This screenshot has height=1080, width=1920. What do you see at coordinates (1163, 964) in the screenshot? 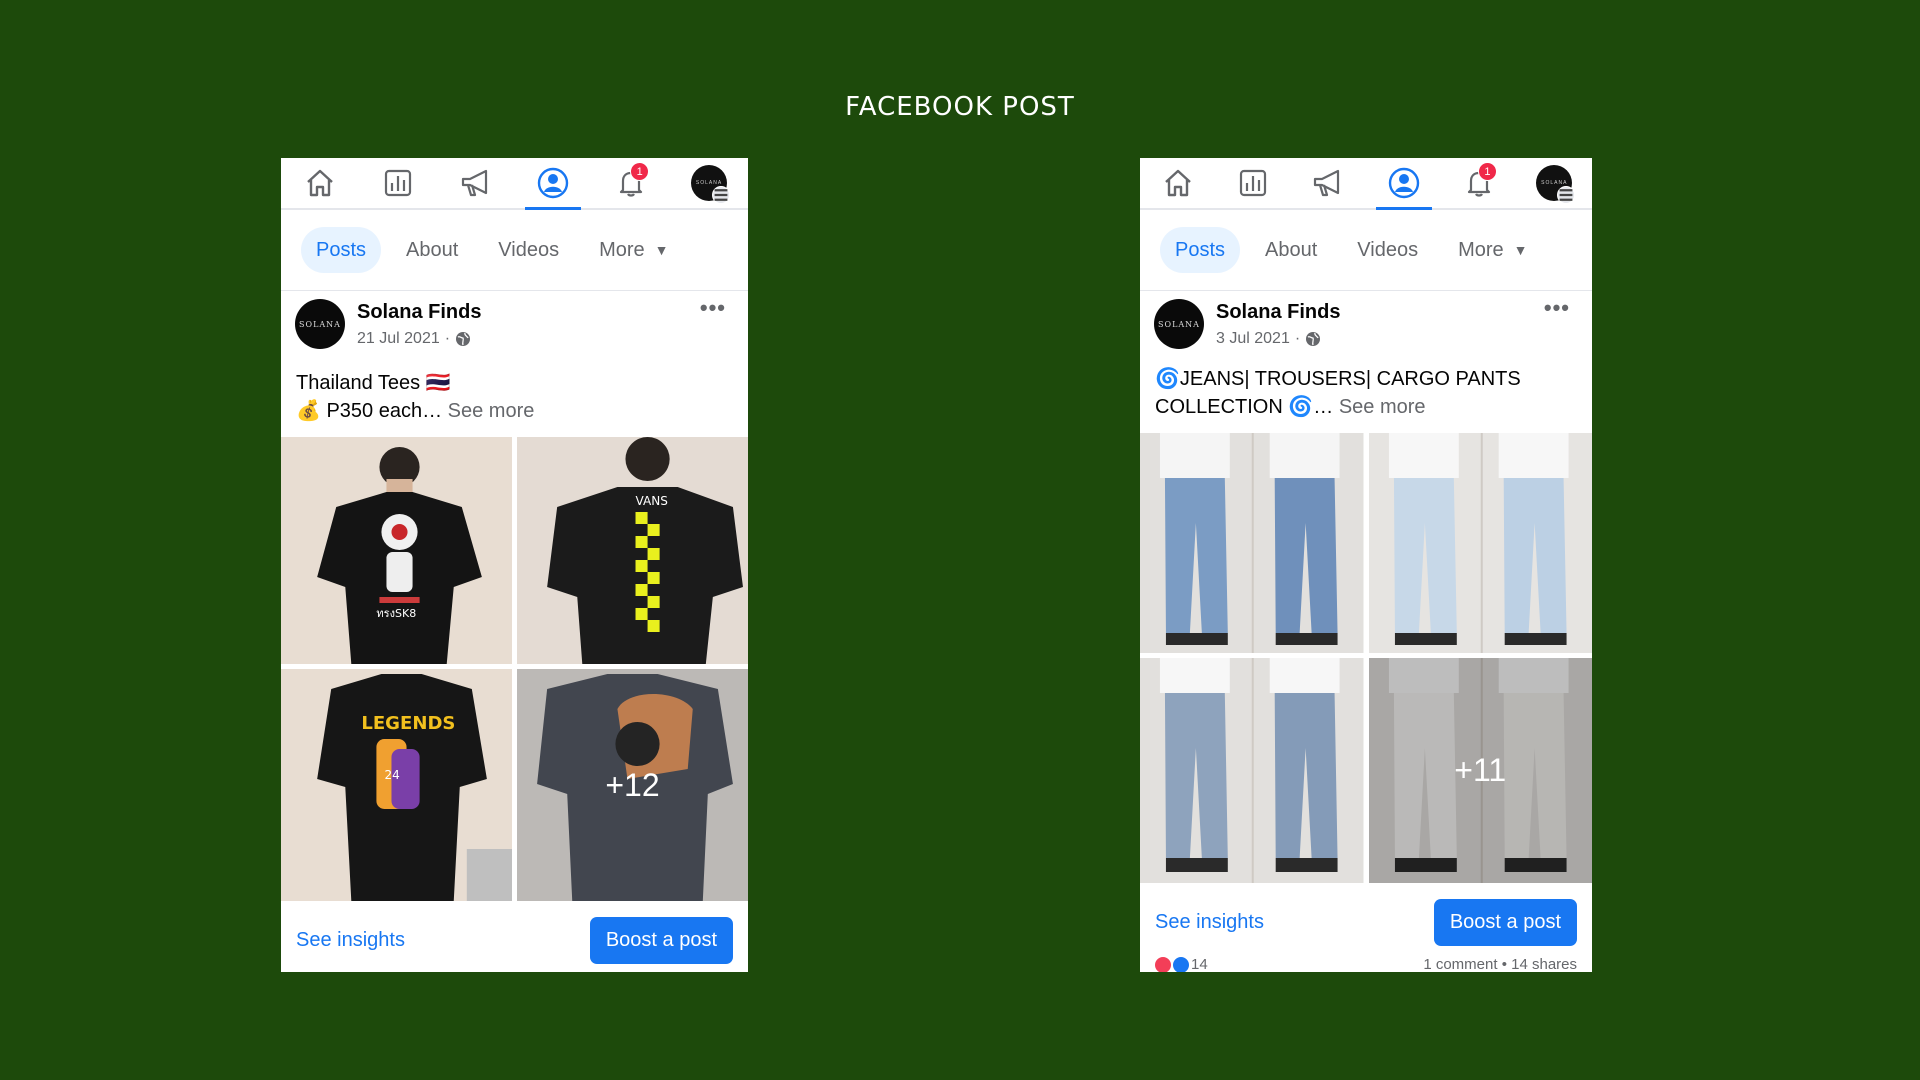
I see `love-reaction-icon` at bounding box center [1163, 964].